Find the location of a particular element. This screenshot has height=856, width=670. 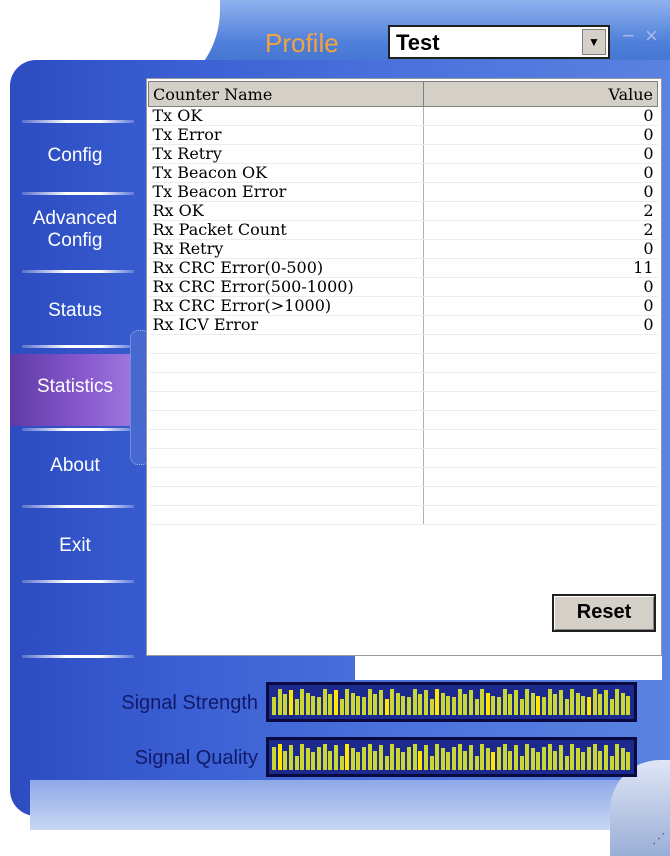

table-row: Rx Retry 0 is located at coordinates (403, 249).